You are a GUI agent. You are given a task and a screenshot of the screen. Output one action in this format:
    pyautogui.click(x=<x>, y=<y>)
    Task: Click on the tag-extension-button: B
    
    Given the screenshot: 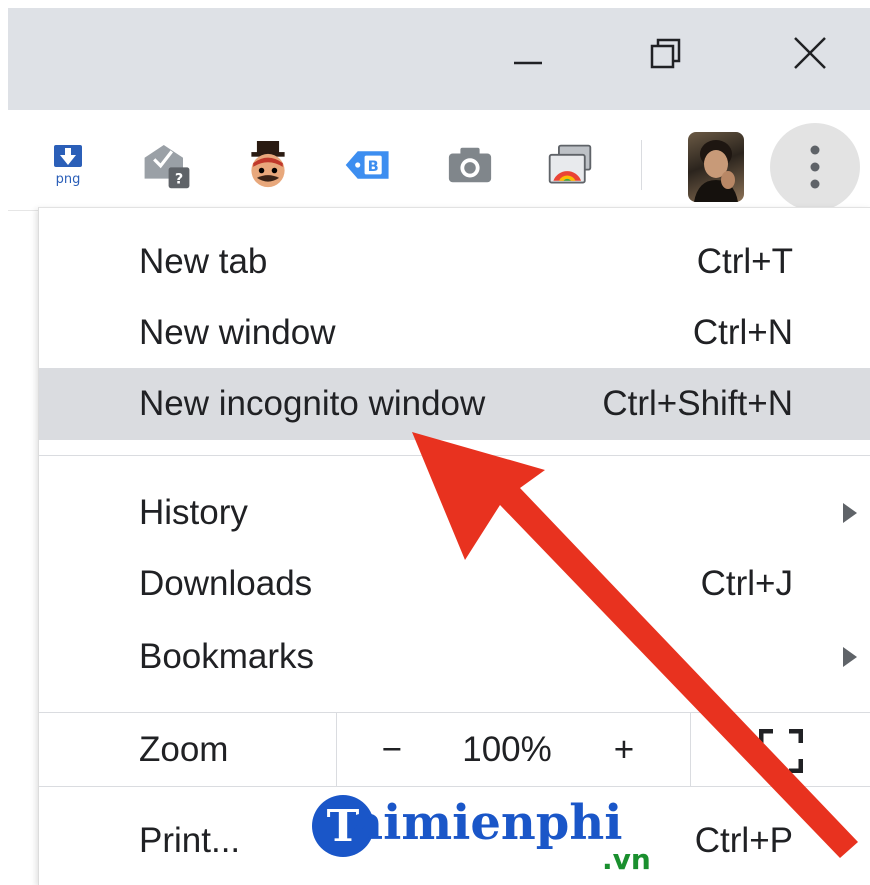 What is the action you would take?
    pyautogui.click(x=368, y=165)
    